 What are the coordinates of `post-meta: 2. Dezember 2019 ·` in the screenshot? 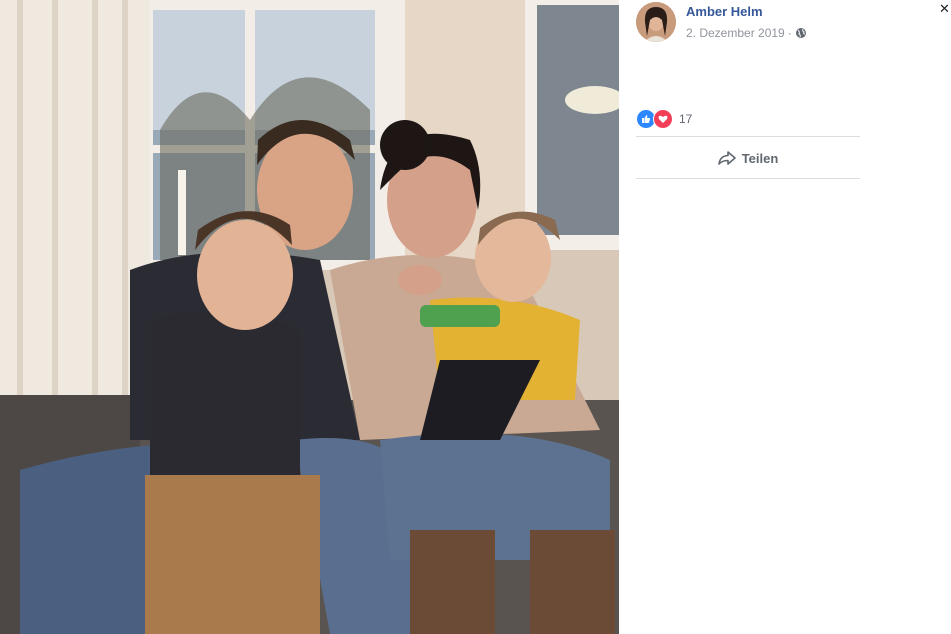 It's located at (746, 33).